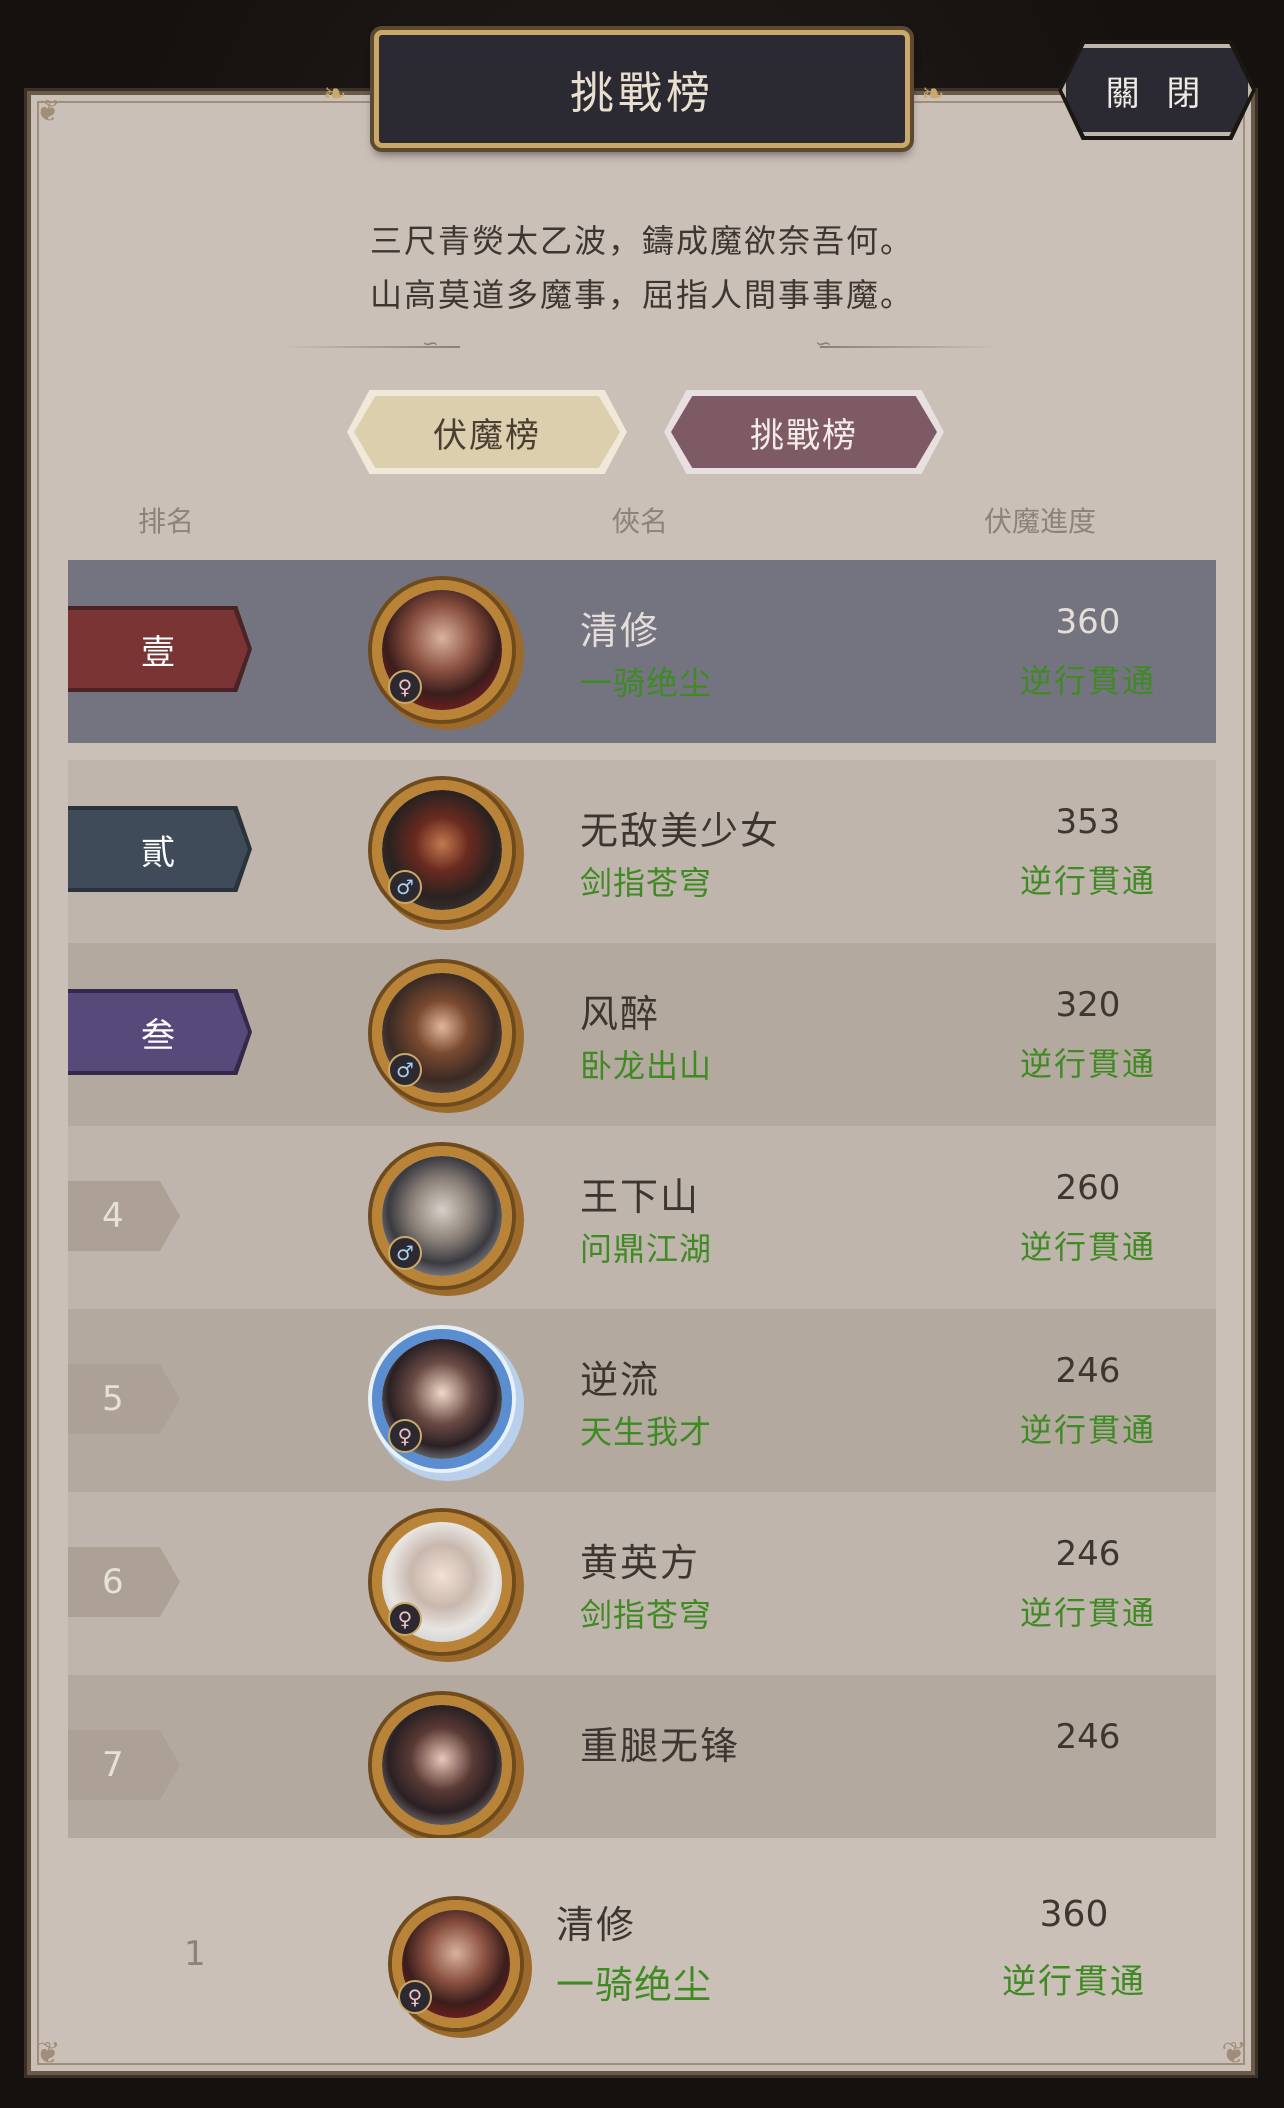 The width and height of the screenshot is (1284, 2108). I want to click on table-row: 壹 ♀ 清修 一骑绝尘 360 逆行貫通, so click(642, 651).